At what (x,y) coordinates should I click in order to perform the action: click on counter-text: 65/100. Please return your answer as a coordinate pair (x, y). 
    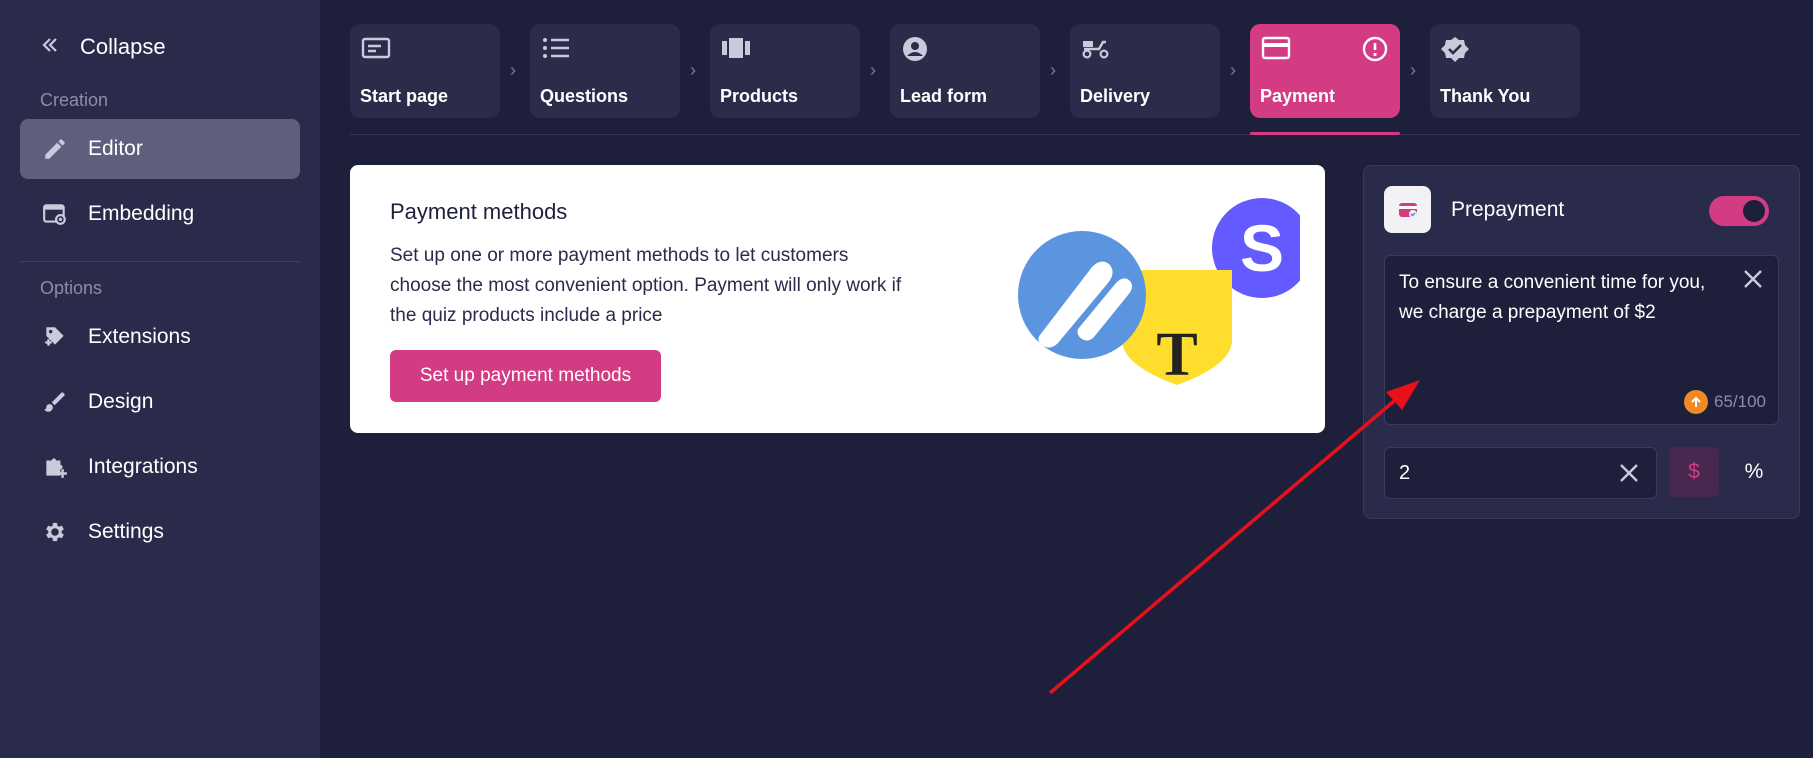
    Looking at the image, I should click on (1740, 401).